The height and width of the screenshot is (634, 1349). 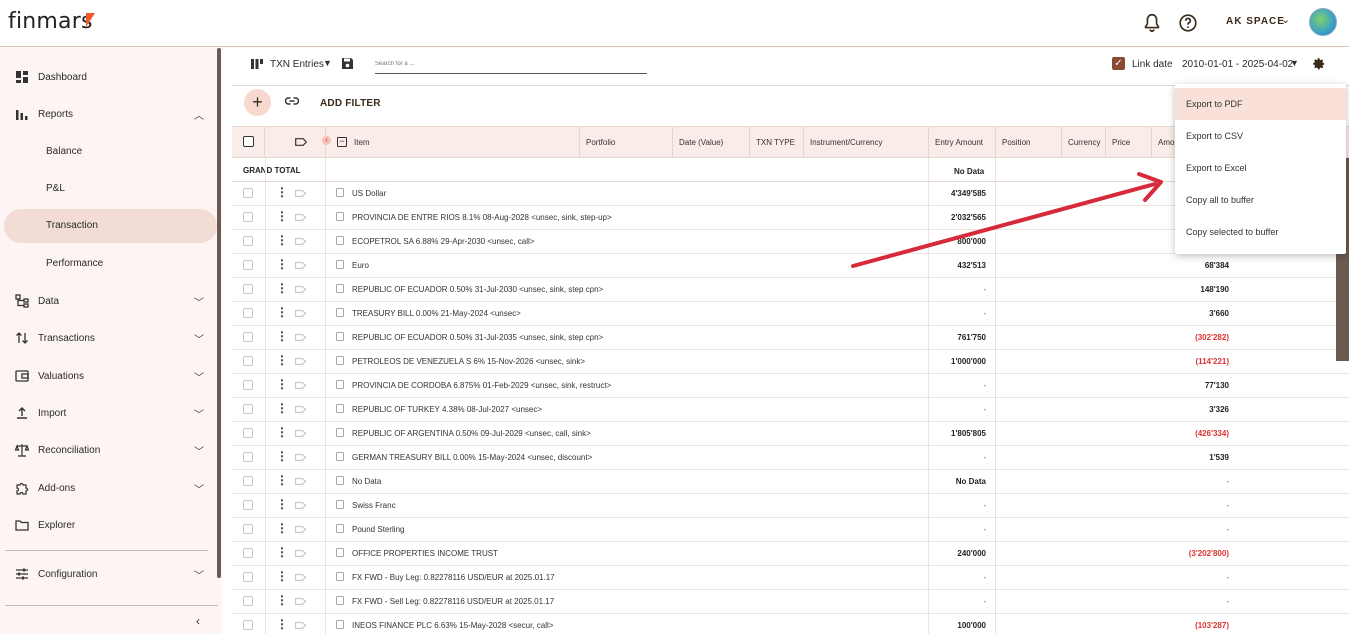 What do you see at coordinates (109, 525) in the screenshot?
I see `sidebar-item-explorer: Explorer` at bounding box center [109, 525].